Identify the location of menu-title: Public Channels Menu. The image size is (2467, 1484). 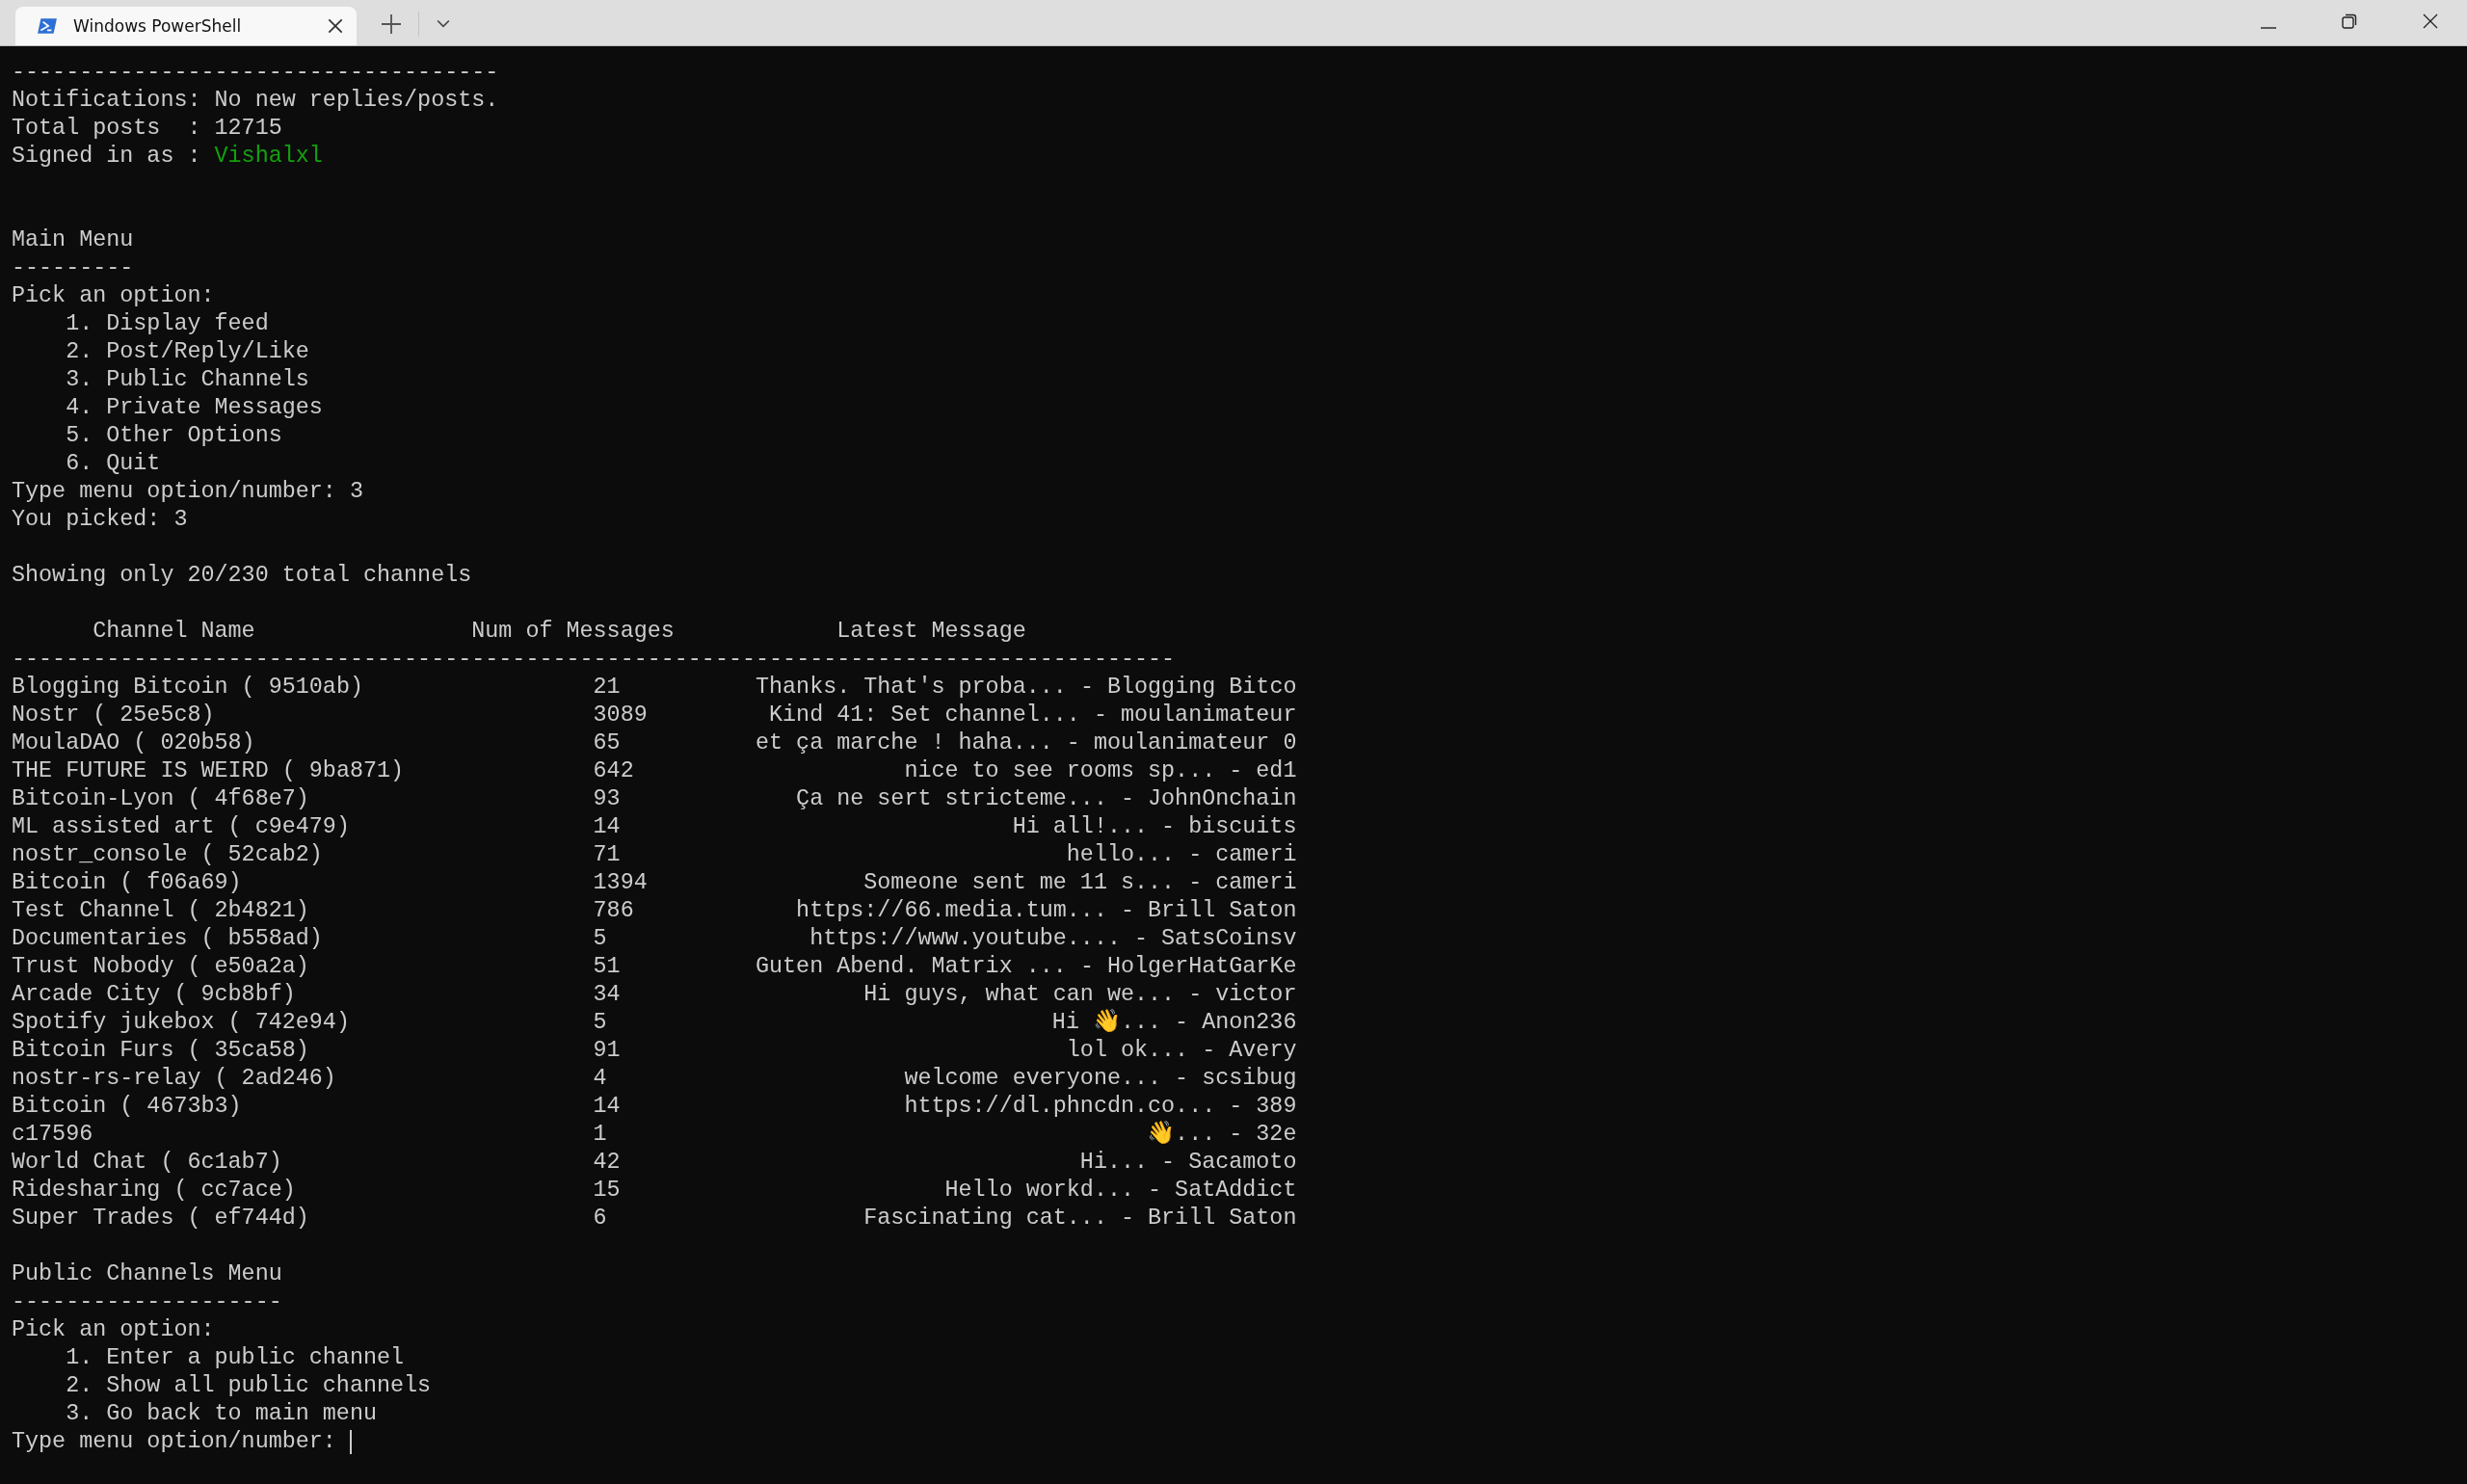
(147, 1274).